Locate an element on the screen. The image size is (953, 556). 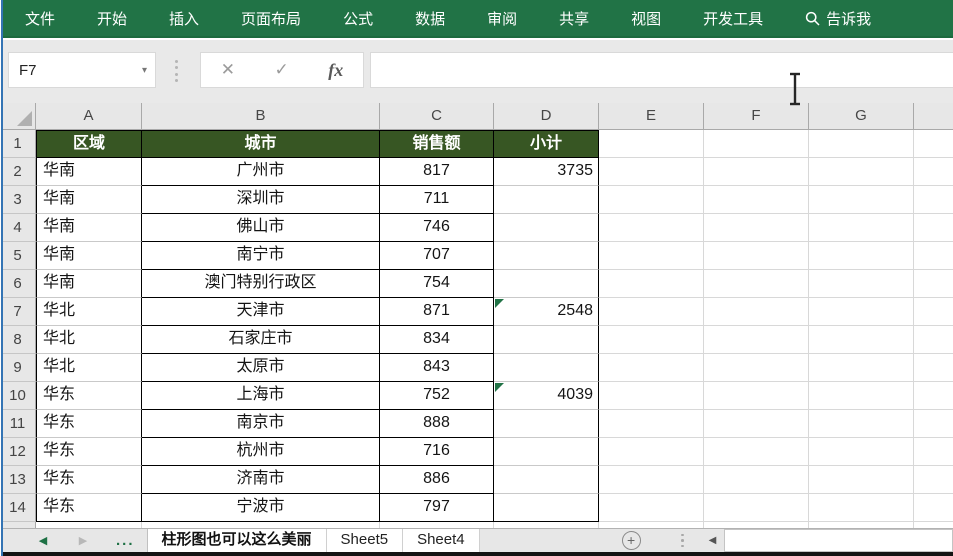
cell-c1: 销售额 is located at coordinates (437, 144).